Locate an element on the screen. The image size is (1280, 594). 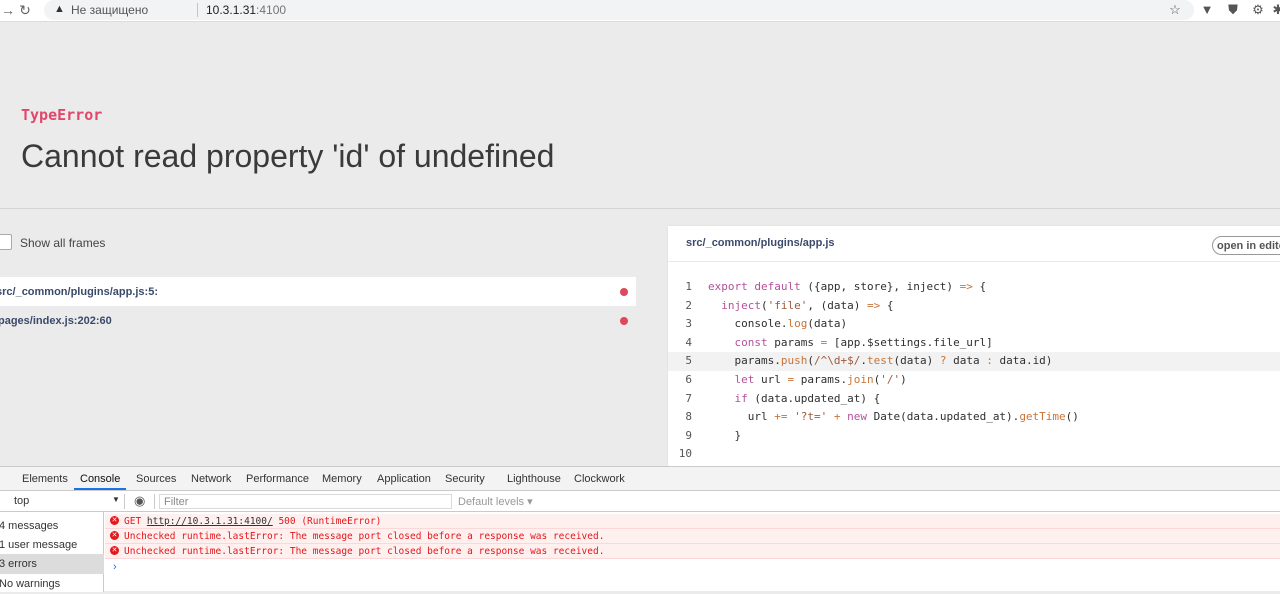
line-number: 7 is located at coordinates (688, 398).